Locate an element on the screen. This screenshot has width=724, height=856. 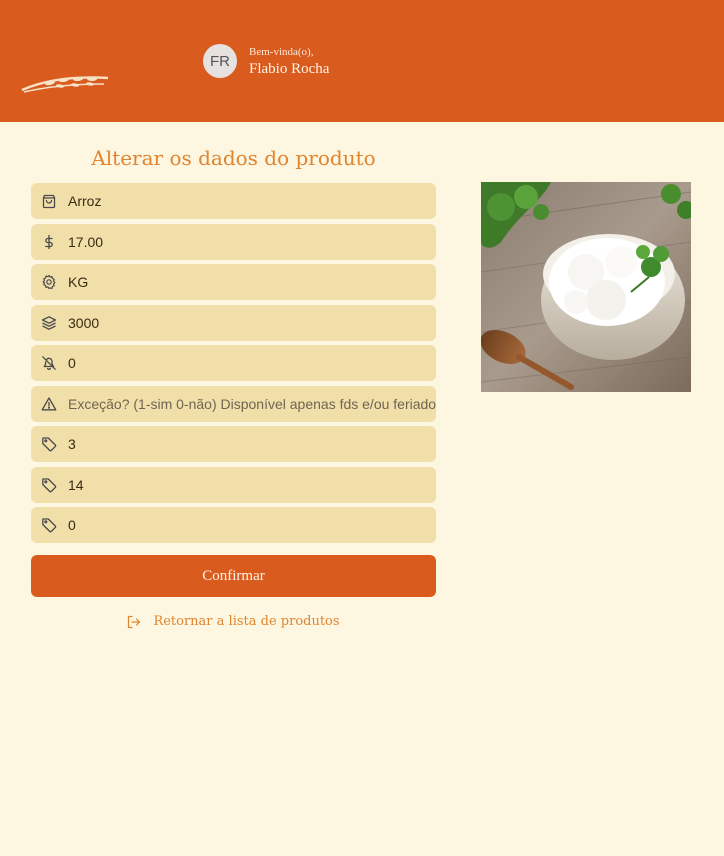
dollar-sign-icon is located at coordinates (49, 242).